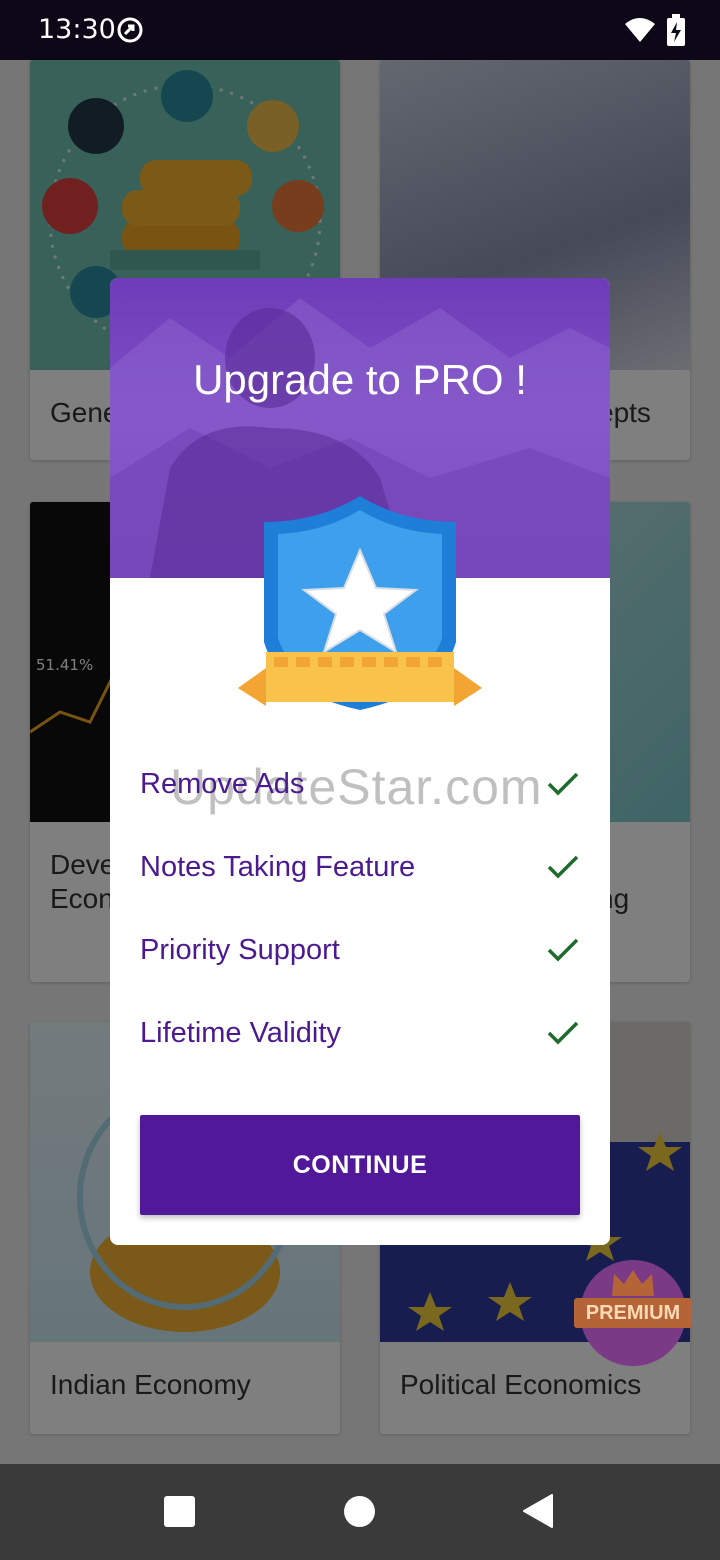 The width and height of the screenshot is (720, 1560). I want to click on status-time: 13:30, so click(77, 29).